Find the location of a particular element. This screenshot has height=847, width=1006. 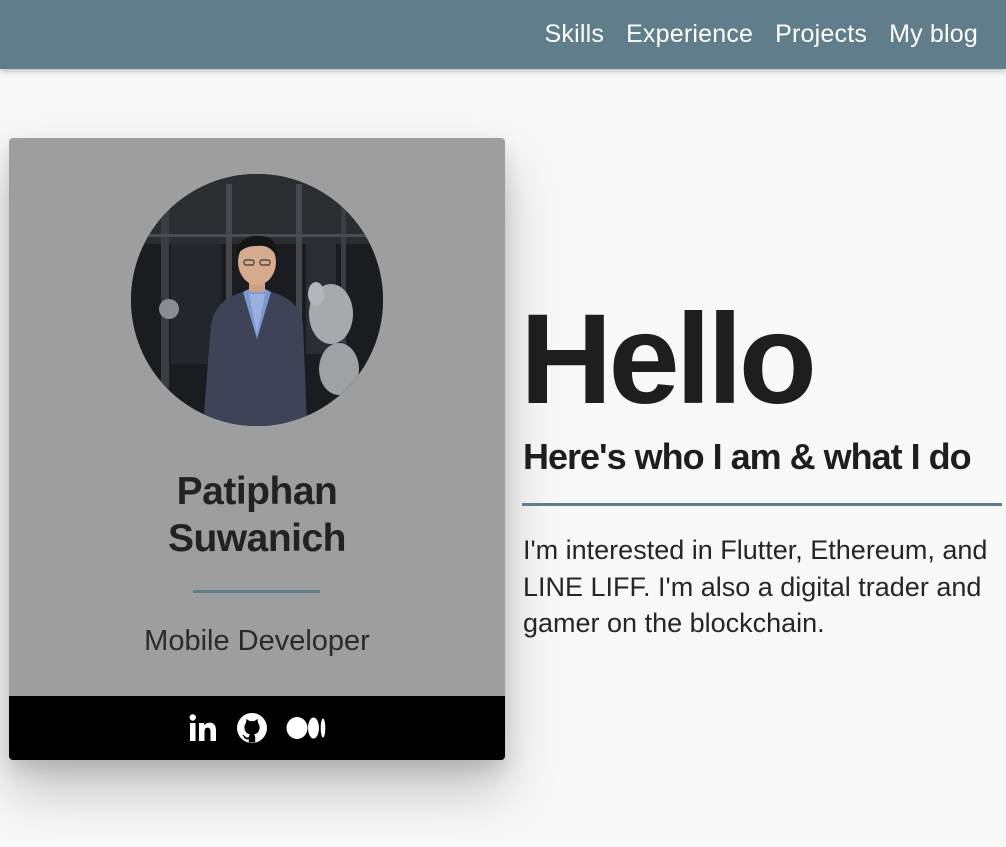

nav-link-projects: Projects is located at coordinates (821, 34).